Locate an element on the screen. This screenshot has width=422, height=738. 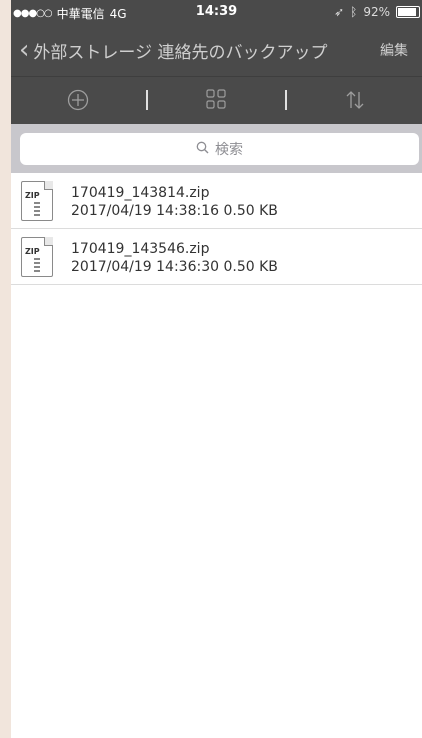
status-bar: ●●●○○ 中華電信 4G 14:39 ➶ ᛒ 92% is located at coordinates (216, 12).